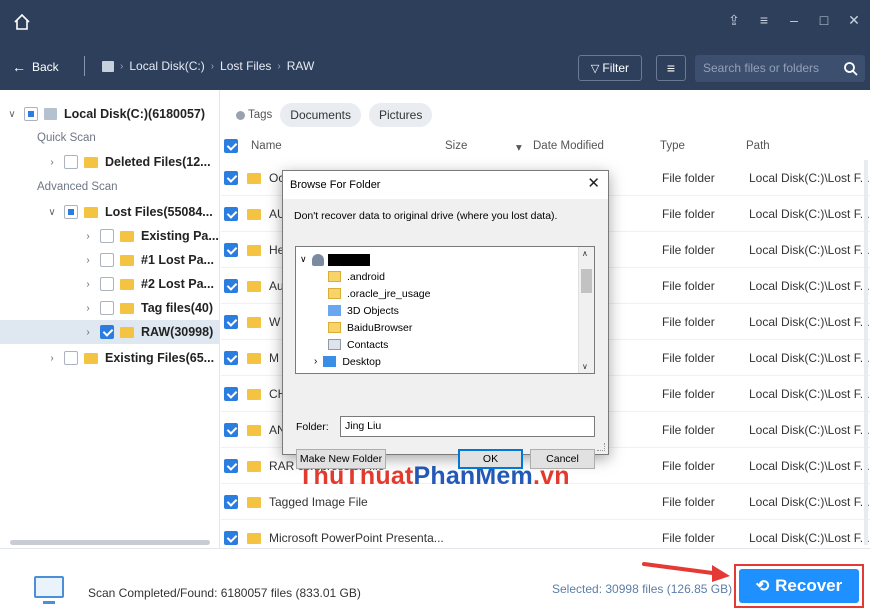 The width and height of the screenshot is (870, 614). What do you see at coordinates (585, 253) in the screenshot?
I see `chevron-up-icon: ∧` at bounding box center [585, 253].